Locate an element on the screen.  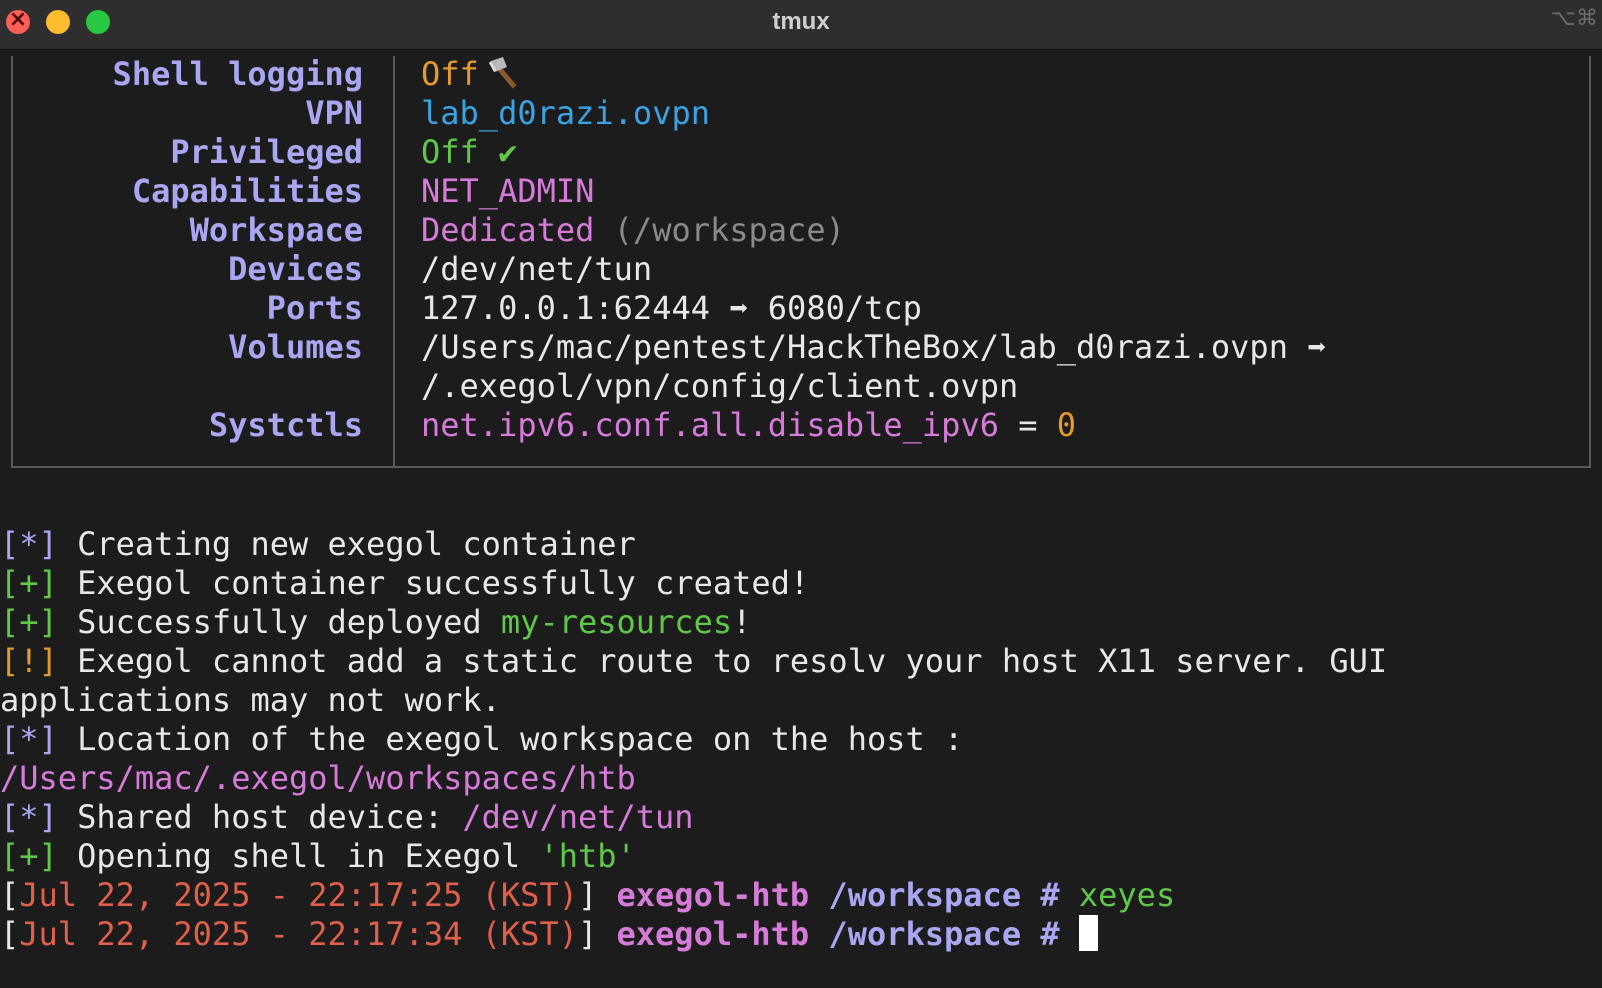
info-value-sysctls: net.ipv6.conf.all.disable_ipv6 = 0 is located at coordinates (748, 425).